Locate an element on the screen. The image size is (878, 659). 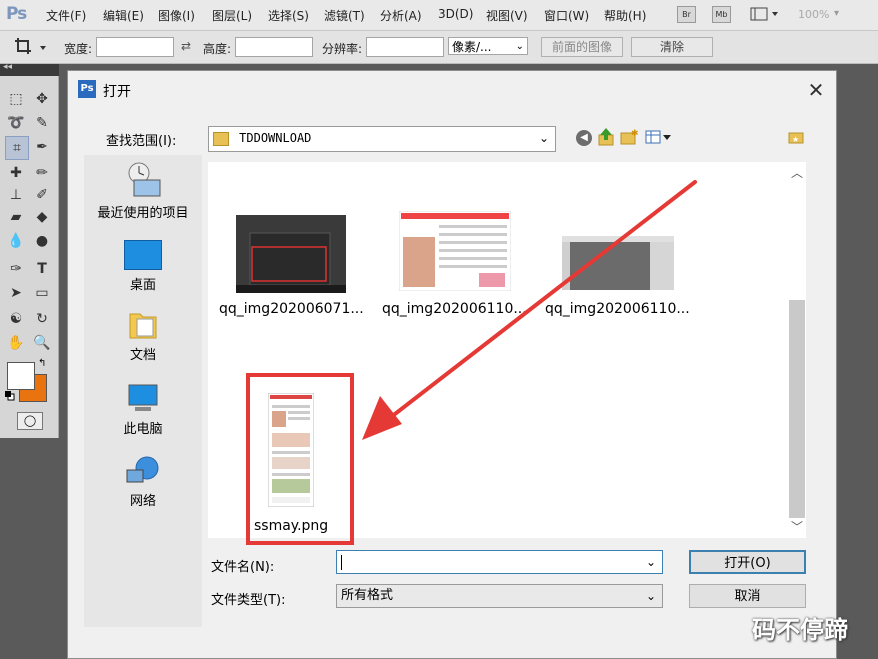
menu-layer: 图层(L) is located at coordinates (232, 15).